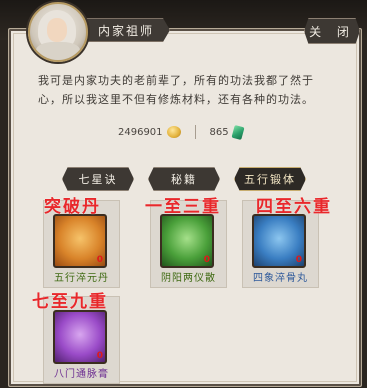  I want to click on currency-bar: 2496901 865, so click(181, 132).